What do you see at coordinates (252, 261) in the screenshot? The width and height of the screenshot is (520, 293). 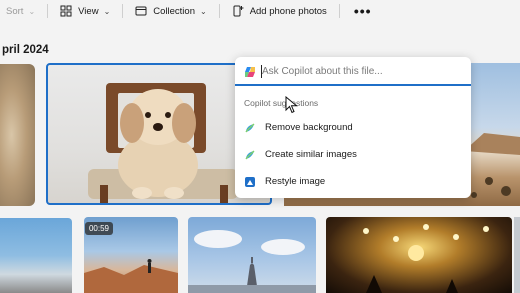 I see `eiffel-tower-image` at bounding box center [252, 261].